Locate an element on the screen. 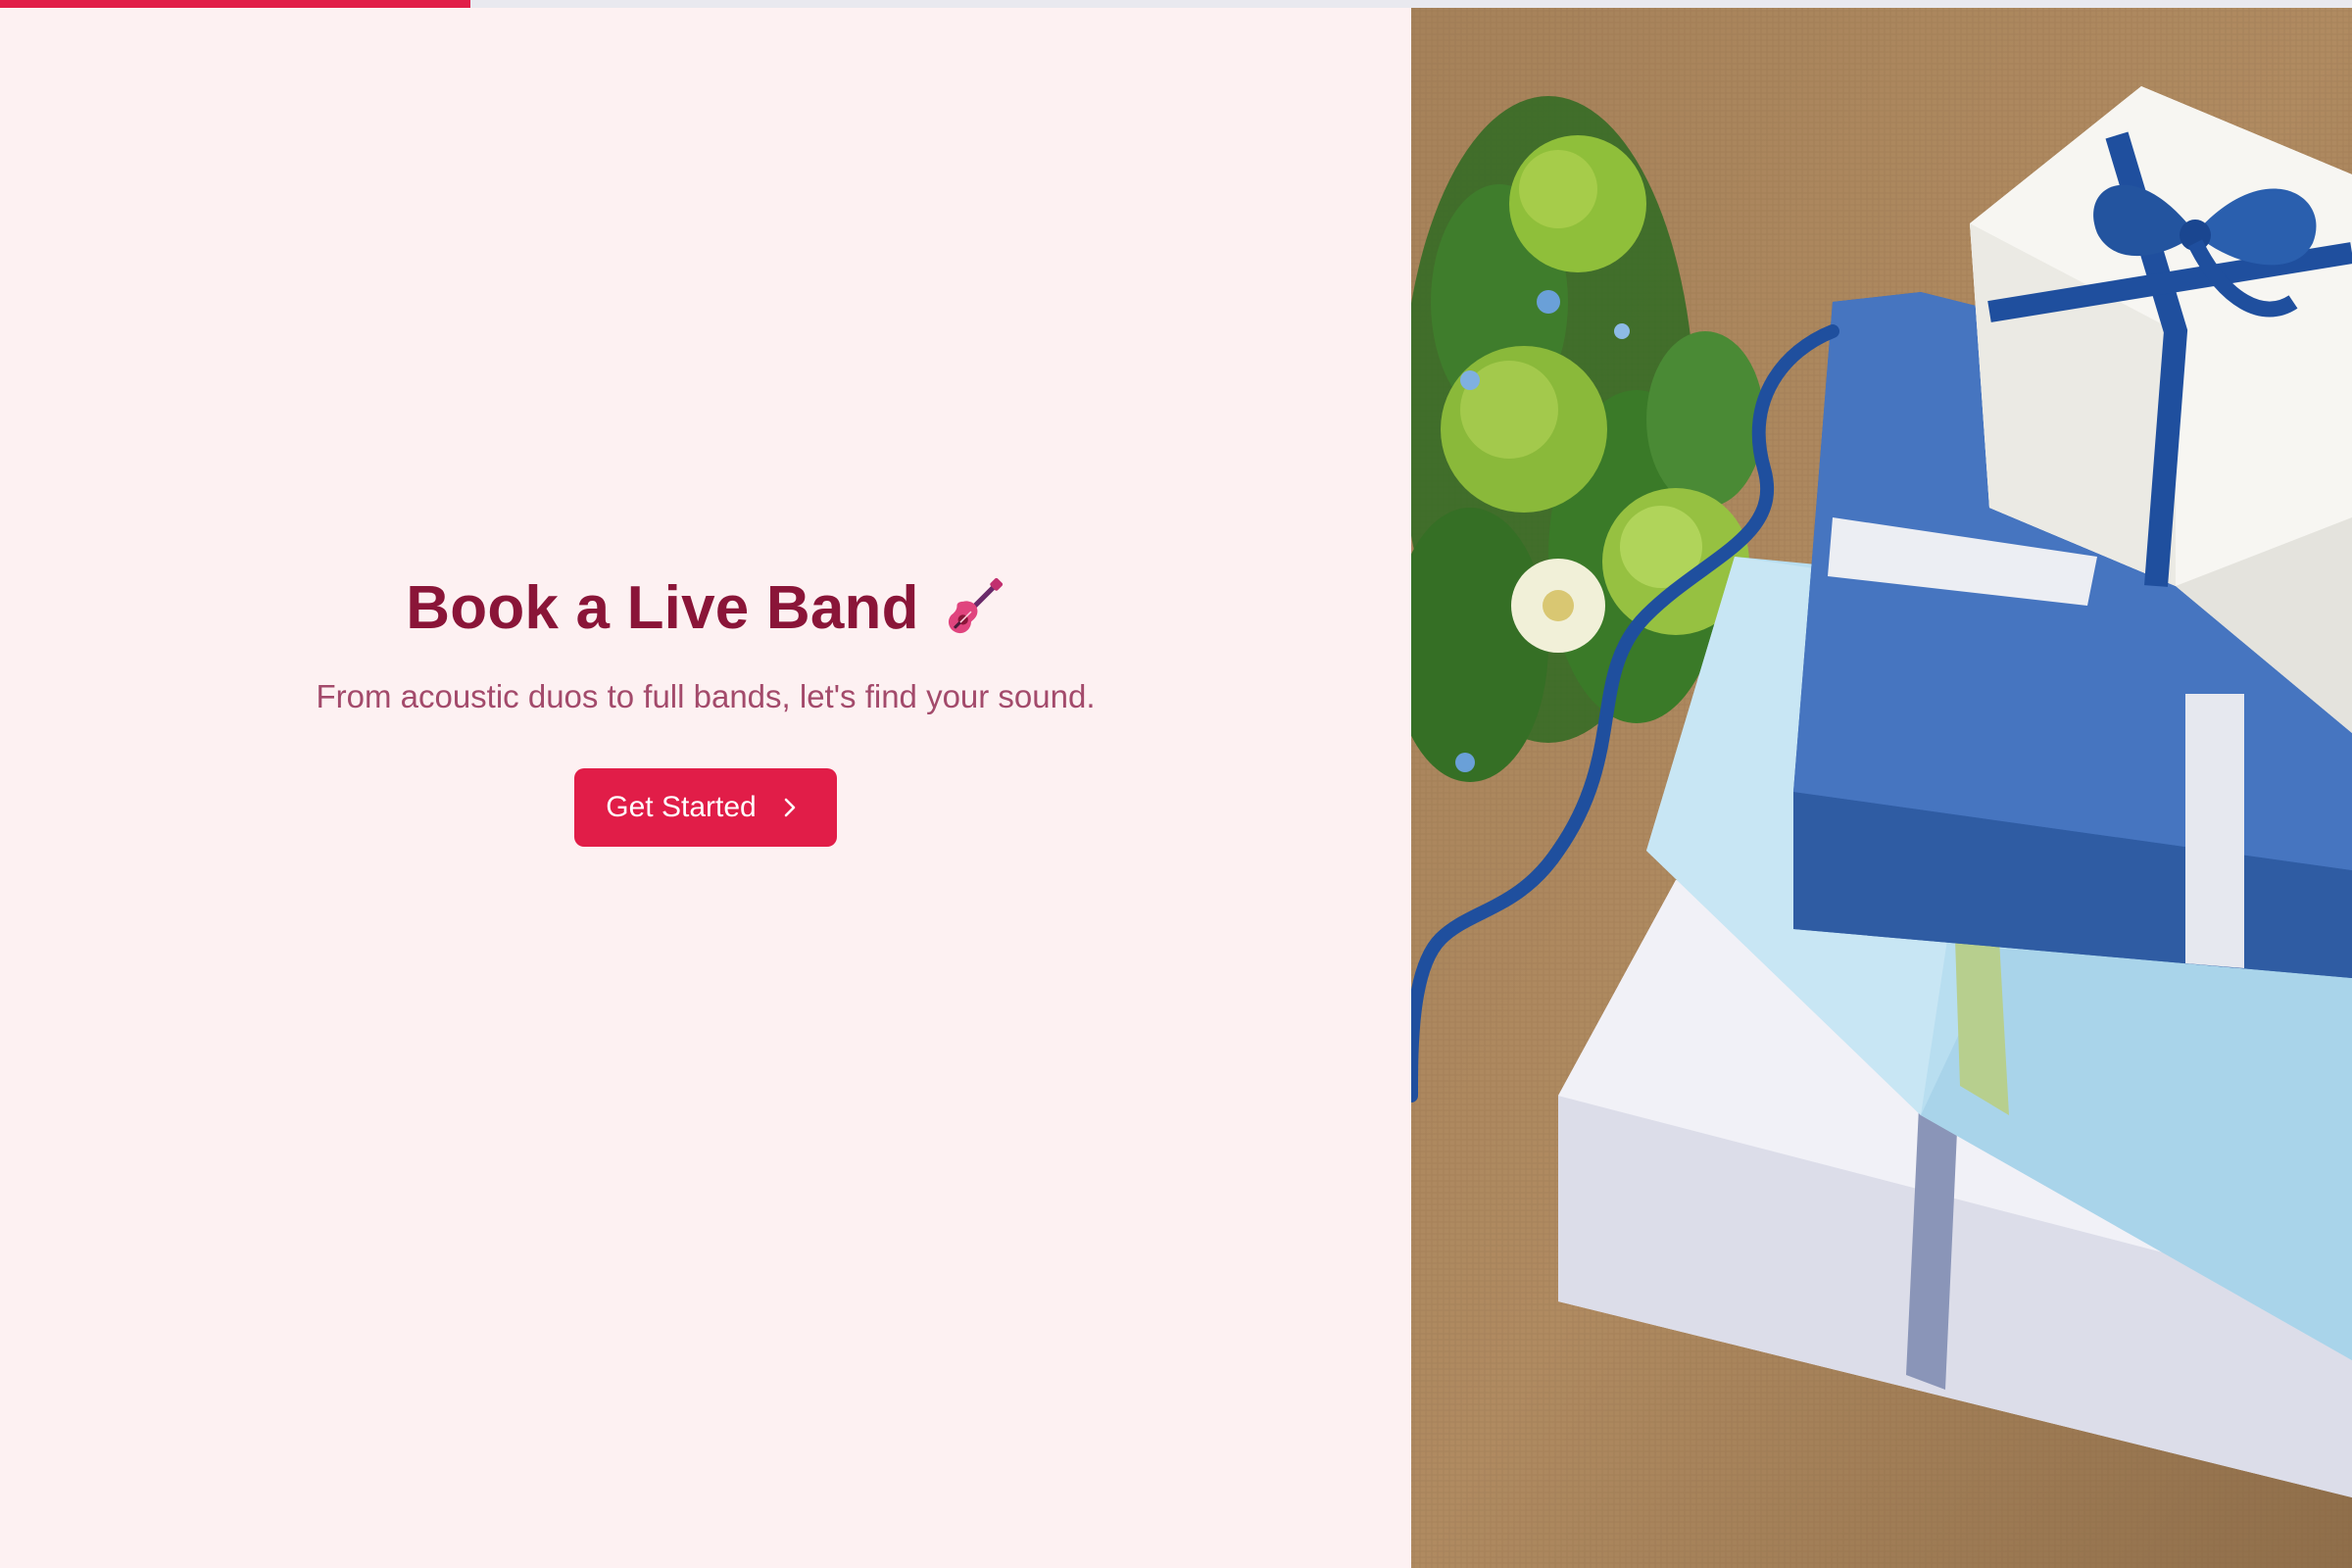  get-started-button: Get Started is located at coordinates (705, 807).